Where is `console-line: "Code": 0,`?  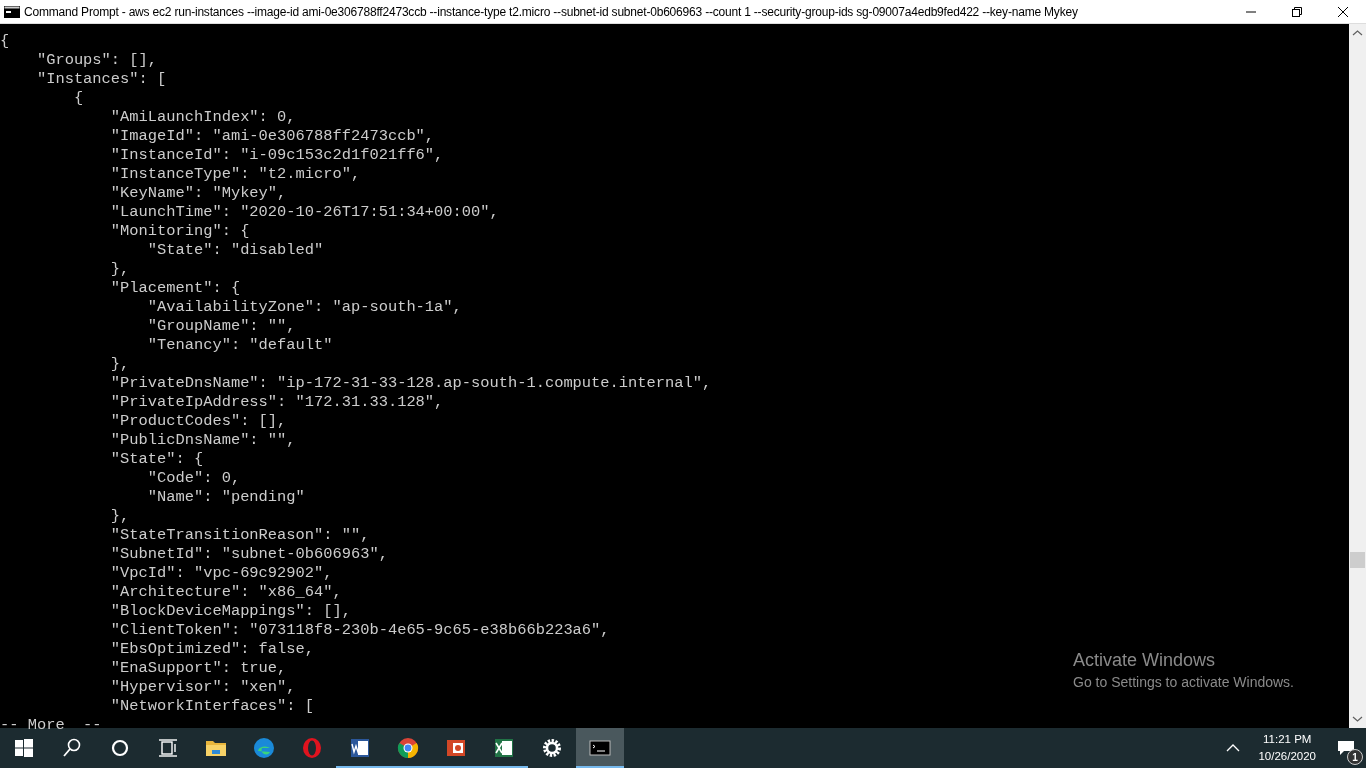 console-line: "Code": 0, is located at coordinates (193, 478).